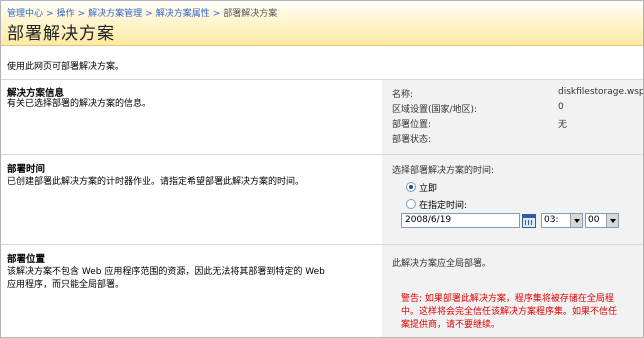  What do you see at coordinates (183, 14) in the screenshot?
I see `breadcrumb-solution-properties: 解决方案属性` at bounding box center [183, 14].